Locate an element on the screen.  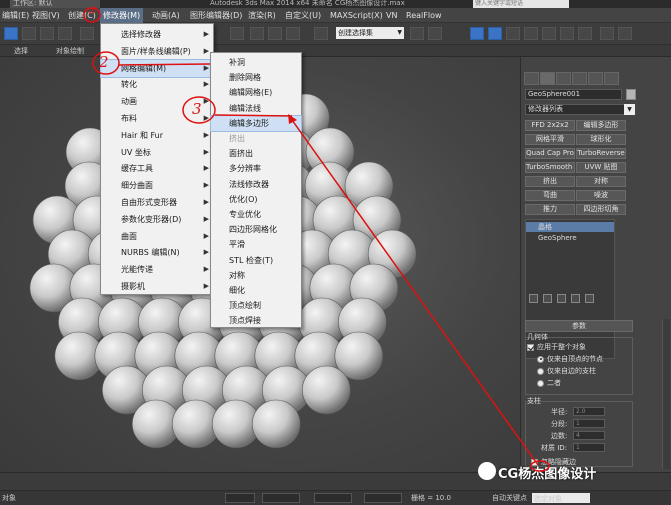
curve-editor-button is located at coordinates (513, 33).